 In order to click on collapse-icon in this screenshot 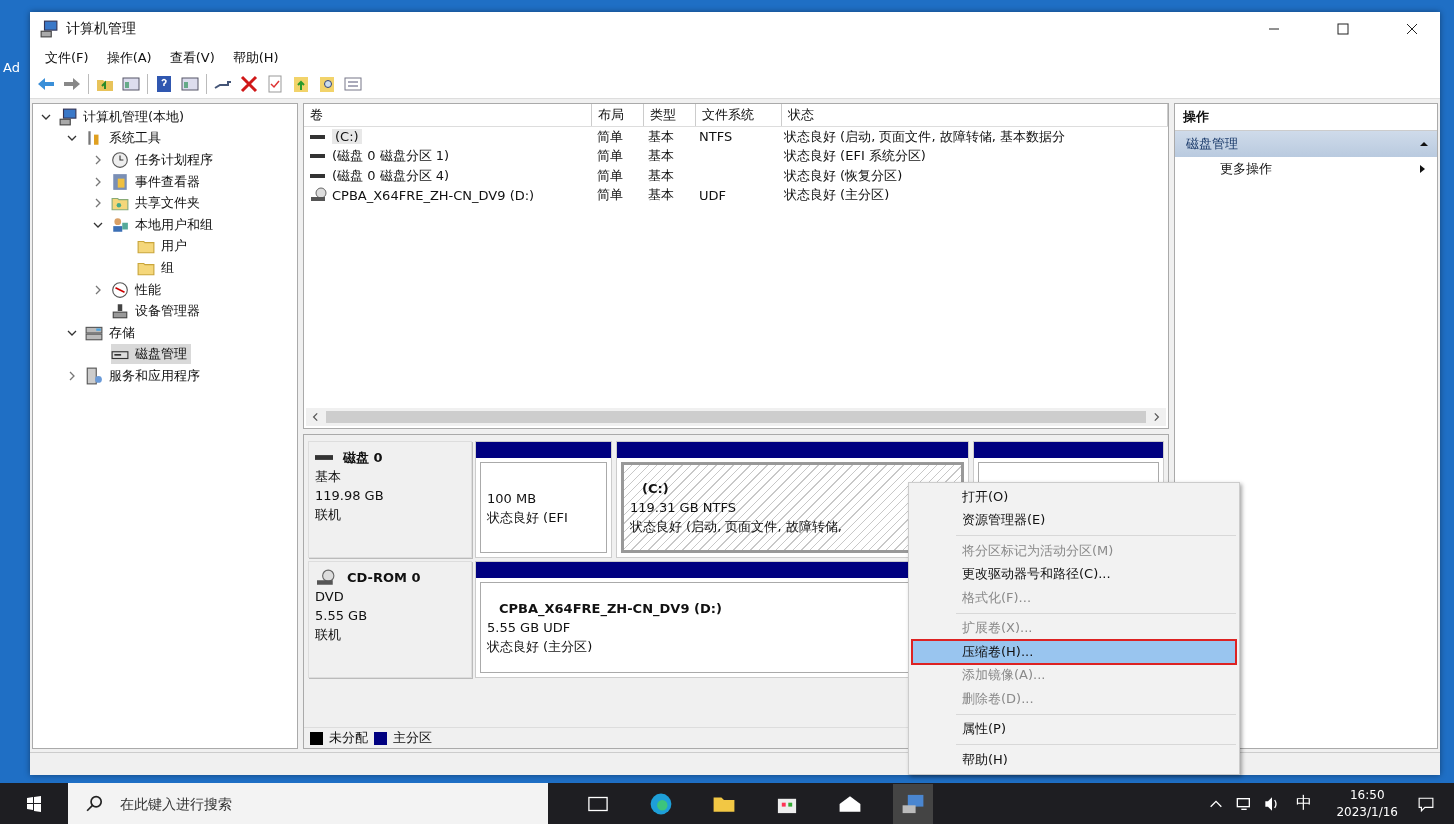, I will do `click(1424, 144)`.